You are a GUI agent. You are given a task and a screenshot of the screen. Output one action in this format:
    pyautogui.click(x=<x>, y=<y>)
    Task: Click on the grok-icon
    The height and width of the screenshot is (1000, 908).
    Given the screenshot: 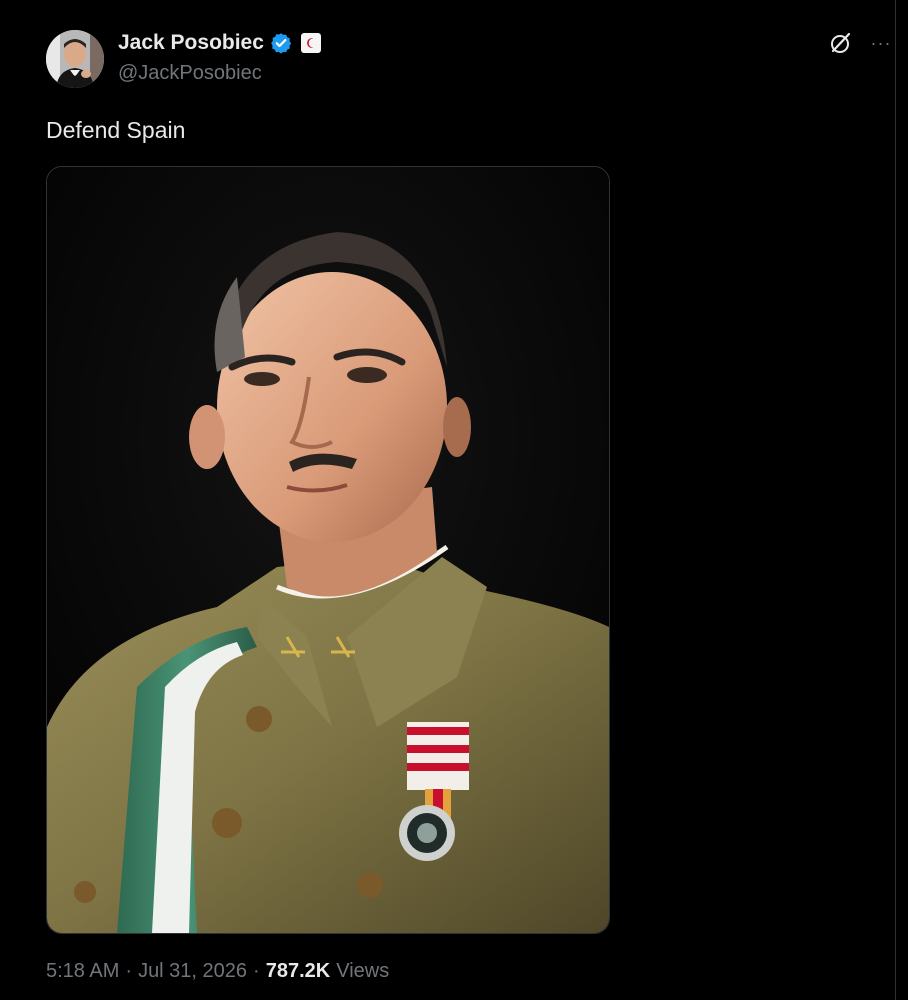 What is the action you would take?
    pyautogui.click(x=841, y=43)
    